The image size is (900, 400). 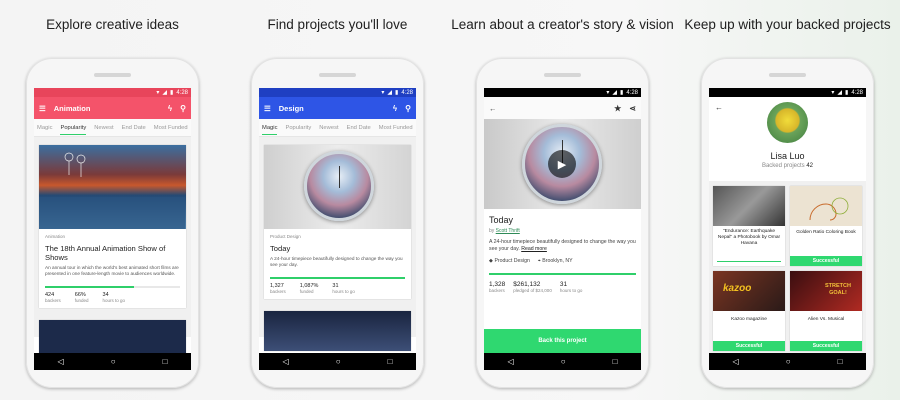 What do you see at coordinates (826, 319) in the screenshot?
I see `backed-project-title: Alien Vs. Musical` at bounding box center [826, 319].